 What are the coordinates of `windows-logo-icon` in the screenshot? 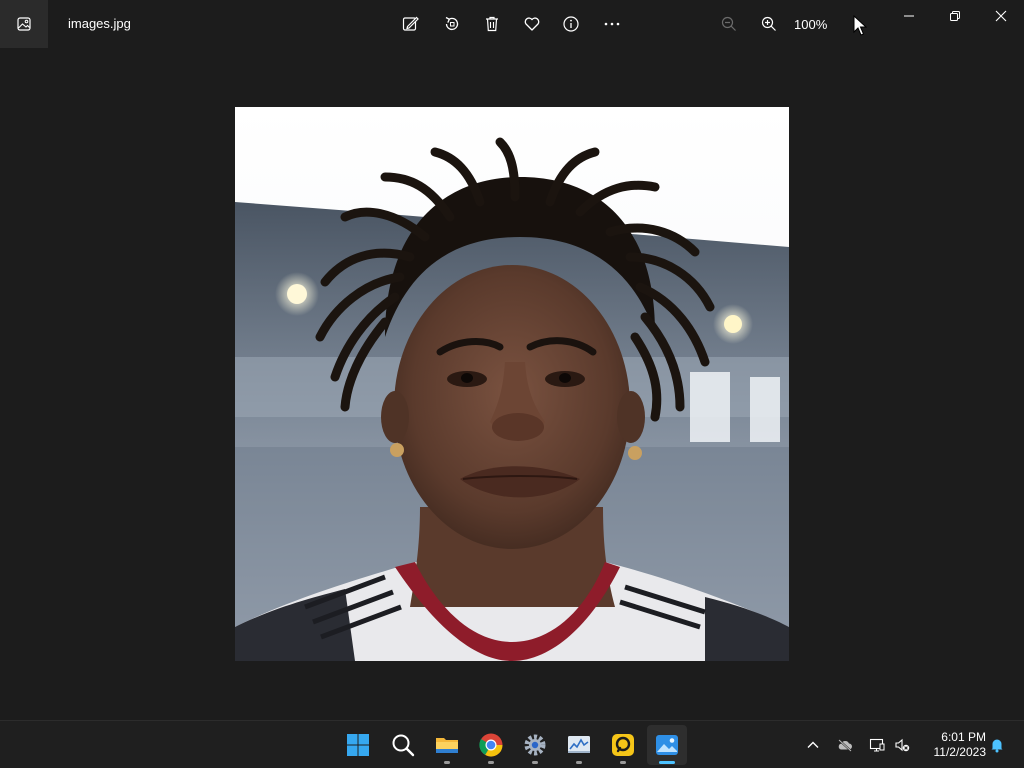 It's located at (358, 745).